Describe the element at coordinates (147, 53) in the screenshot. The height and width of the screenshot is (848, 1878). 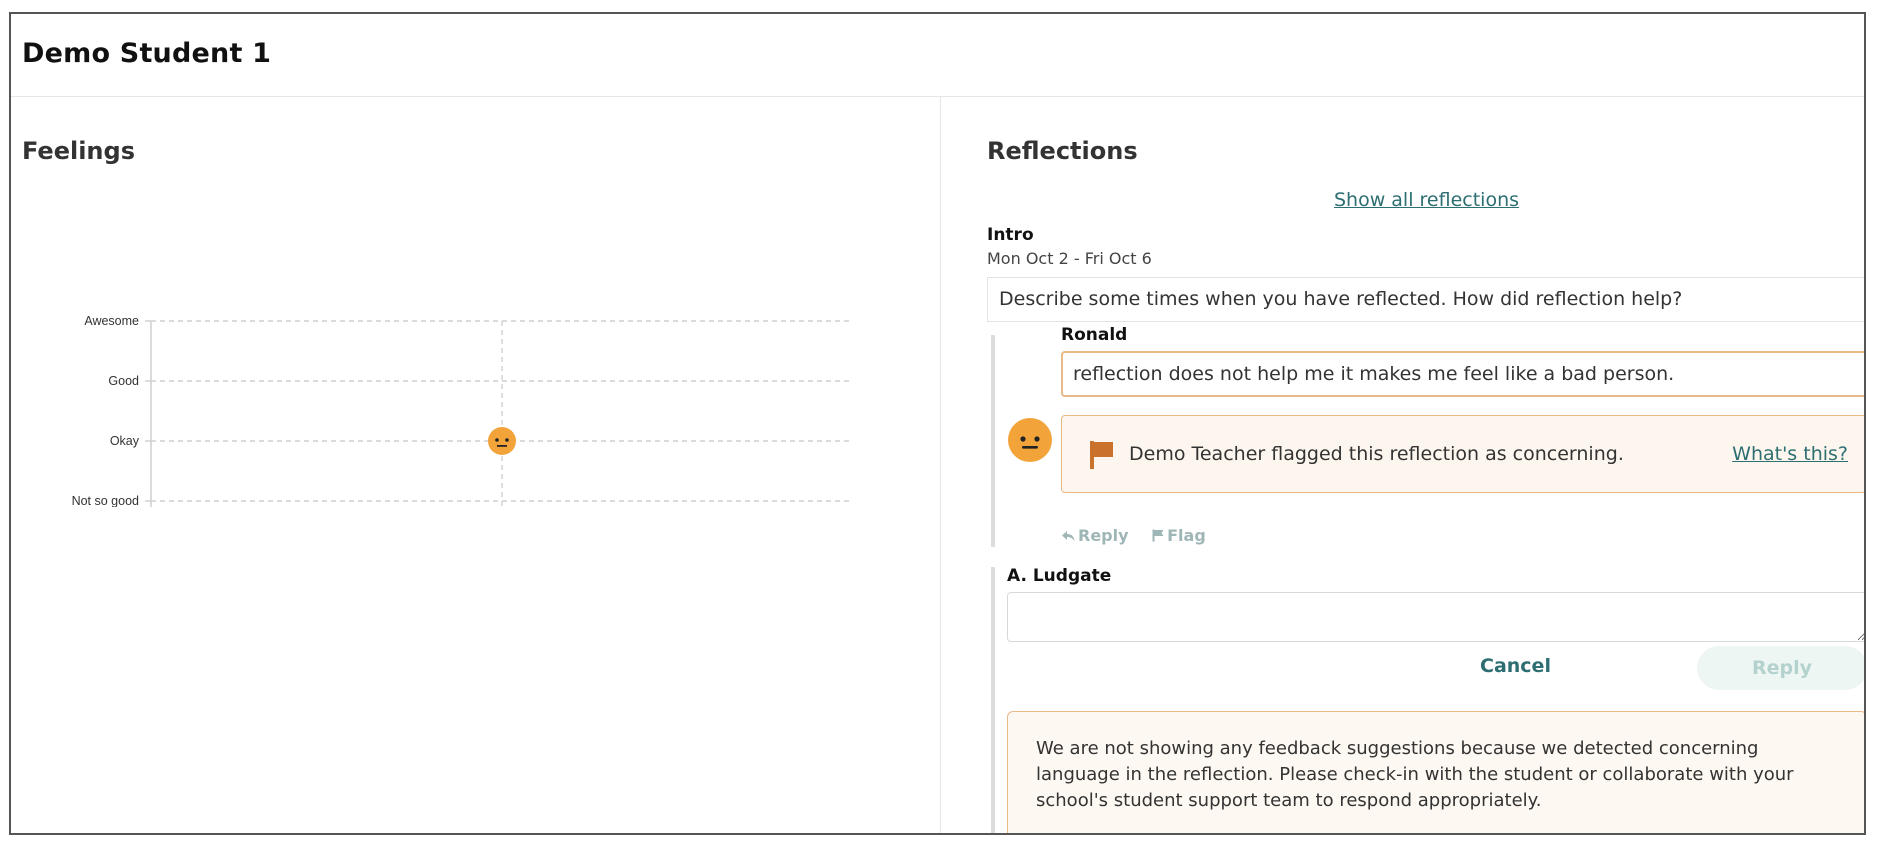
I see `student-name-title: Demo Student 1` at that location.